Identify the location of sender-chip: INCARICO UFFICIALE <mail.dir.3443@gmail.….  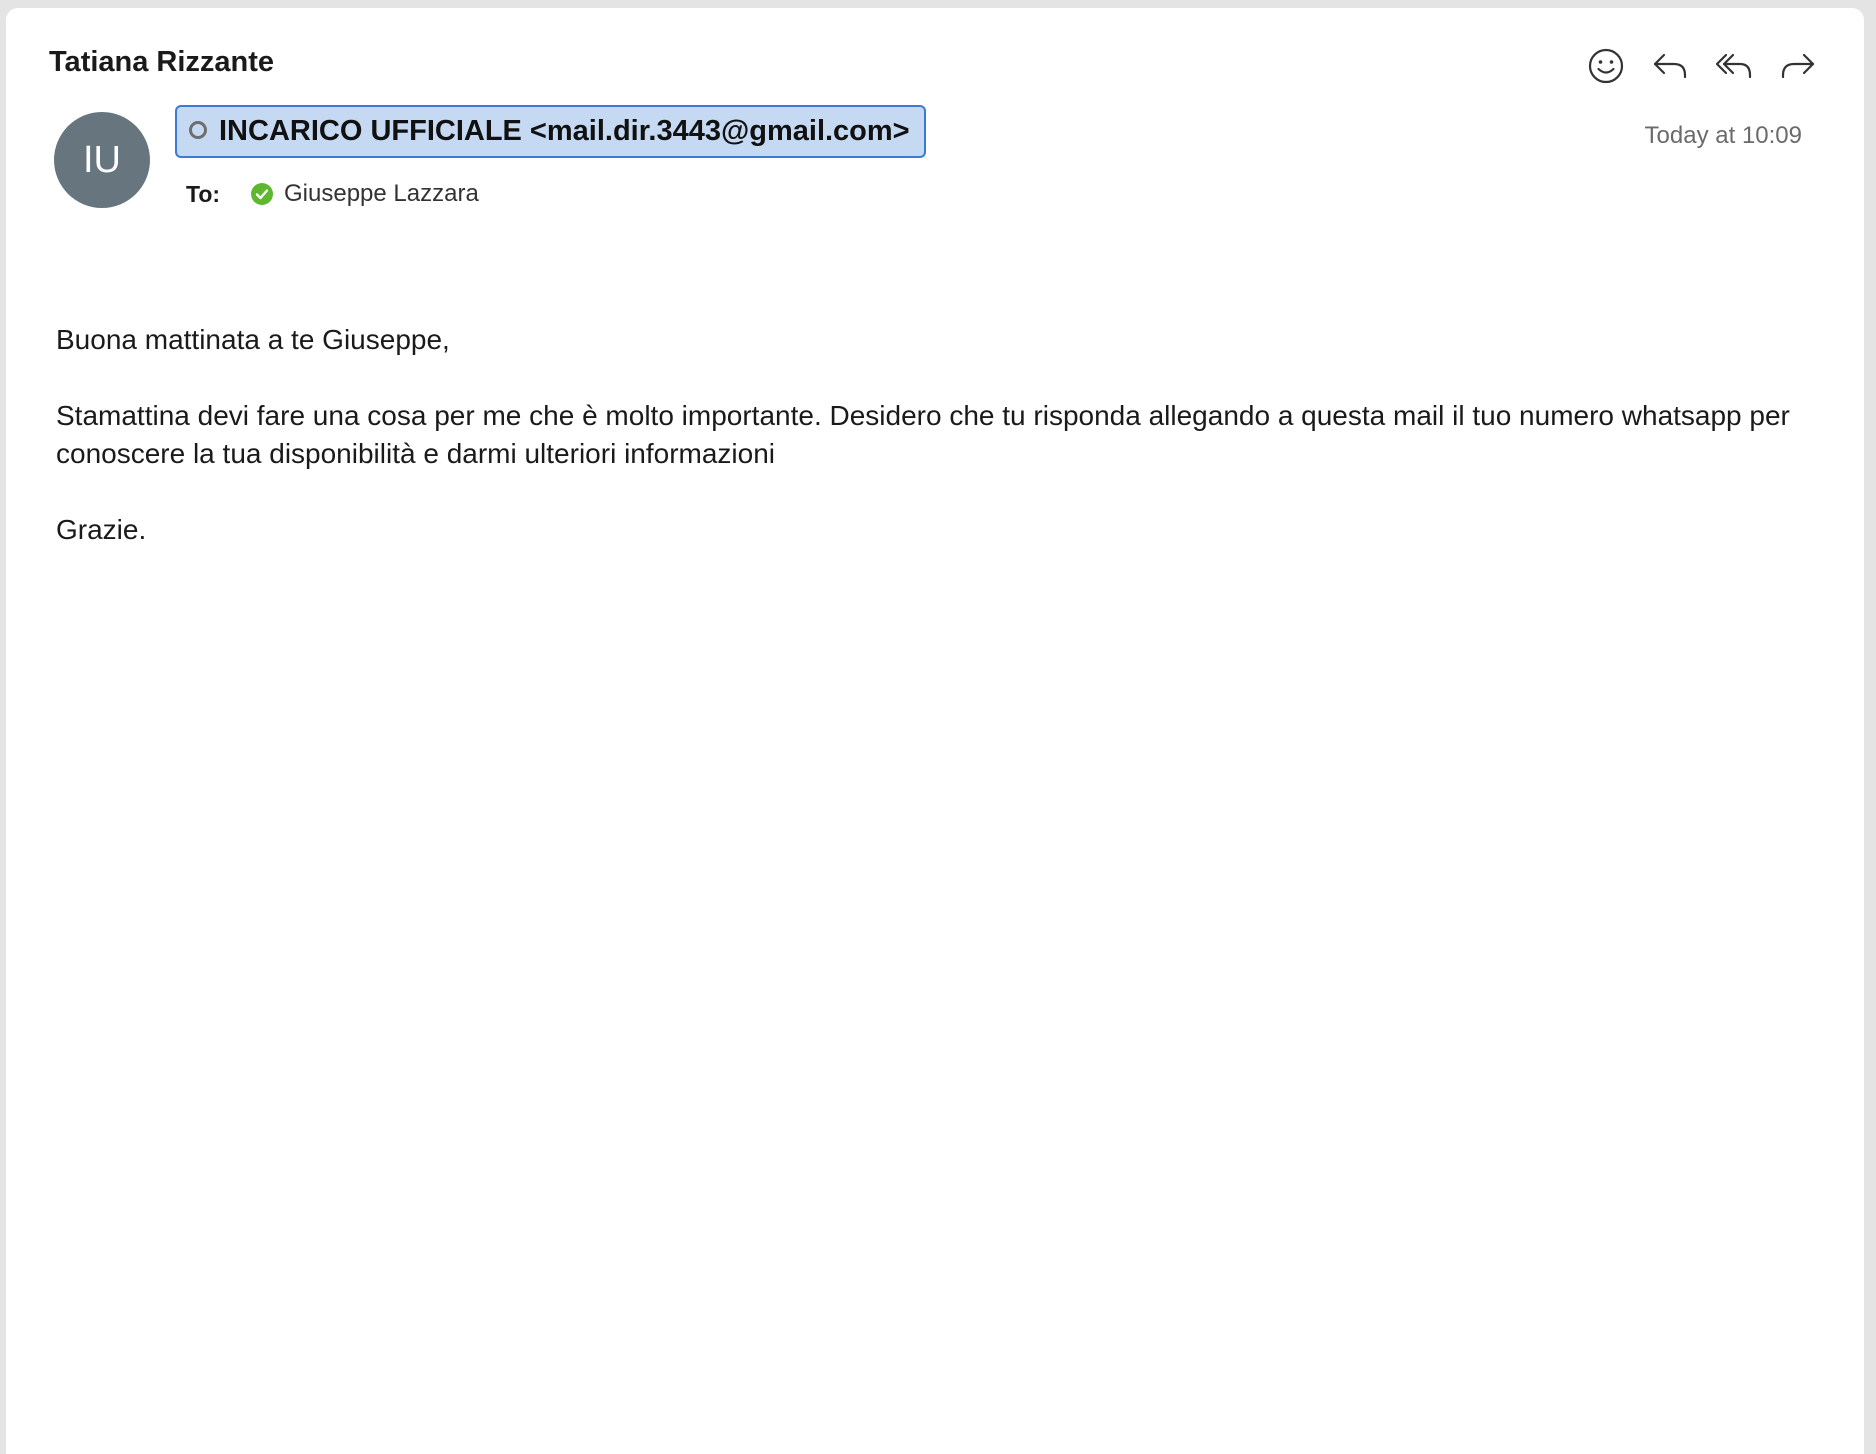
(550, 131).